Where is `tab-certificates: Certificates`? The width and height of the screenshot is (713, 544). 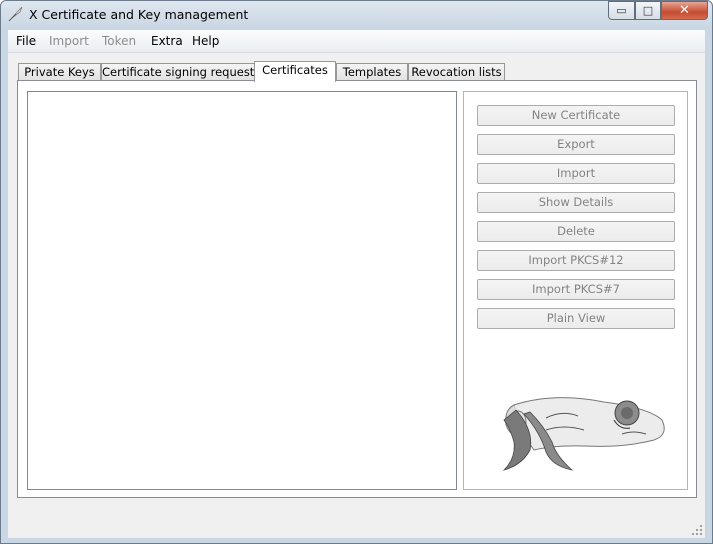
tab-certificates: Certificates is located at coordinates (295, 71).